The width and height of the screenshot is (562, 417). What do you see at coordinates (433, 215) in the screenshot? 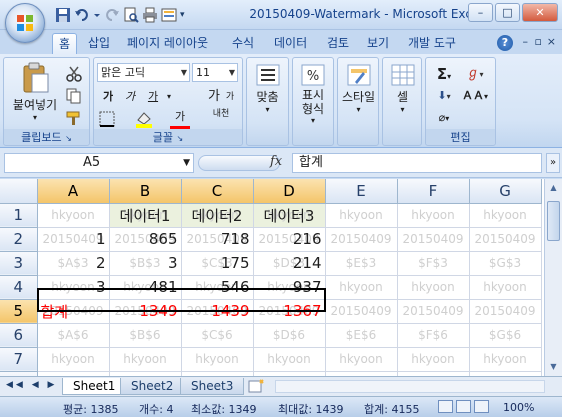
I see `cell-f1: hkyoon` at bounding box center [433, 215].